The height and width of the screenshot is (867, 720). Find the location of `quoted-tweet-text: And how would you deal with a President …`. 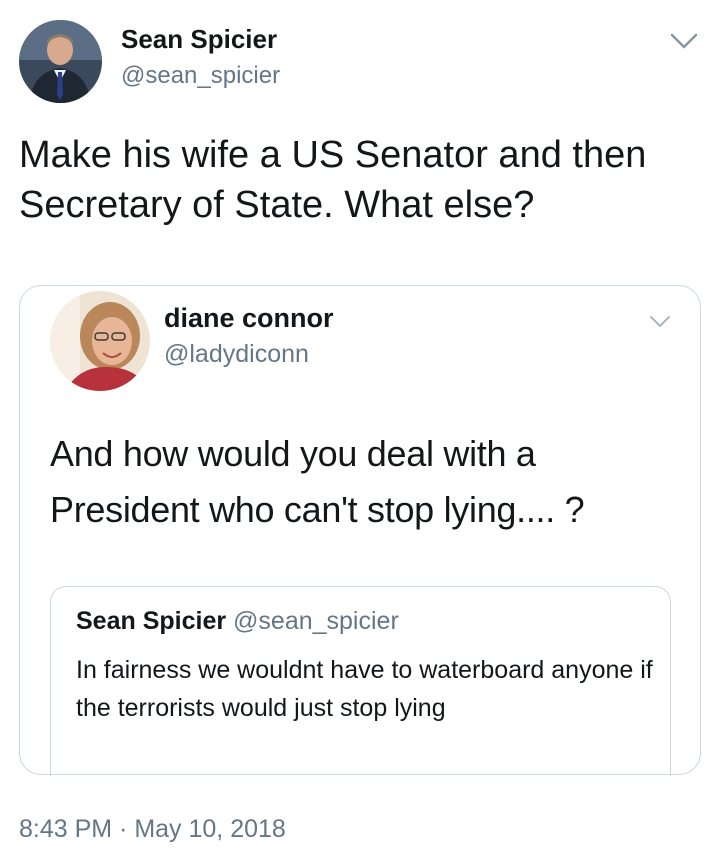

quoted-tweet-text: And how would you deal with a President … is located at coordinates (317, 481).